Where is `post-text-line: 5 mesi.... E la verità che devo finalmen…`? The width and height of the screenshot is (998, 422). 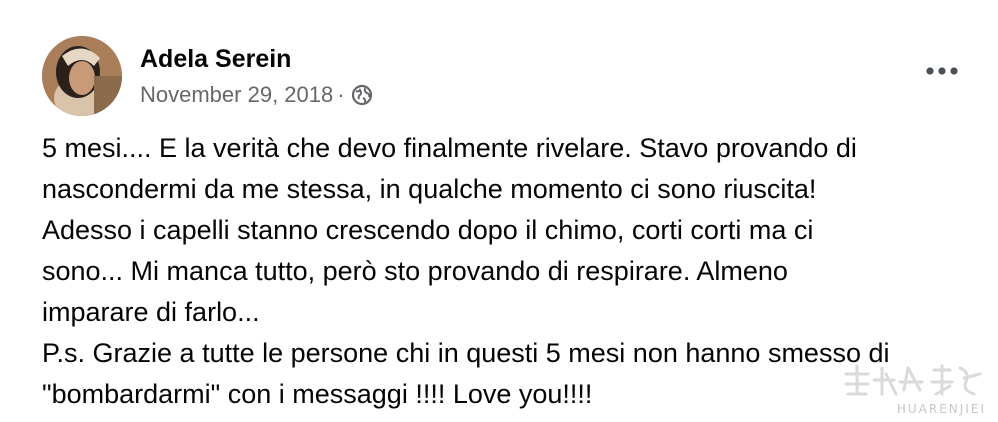 post-text-line: 5 mesi.... E la verità che devo finalmen… is located at coordinates (449, 148).